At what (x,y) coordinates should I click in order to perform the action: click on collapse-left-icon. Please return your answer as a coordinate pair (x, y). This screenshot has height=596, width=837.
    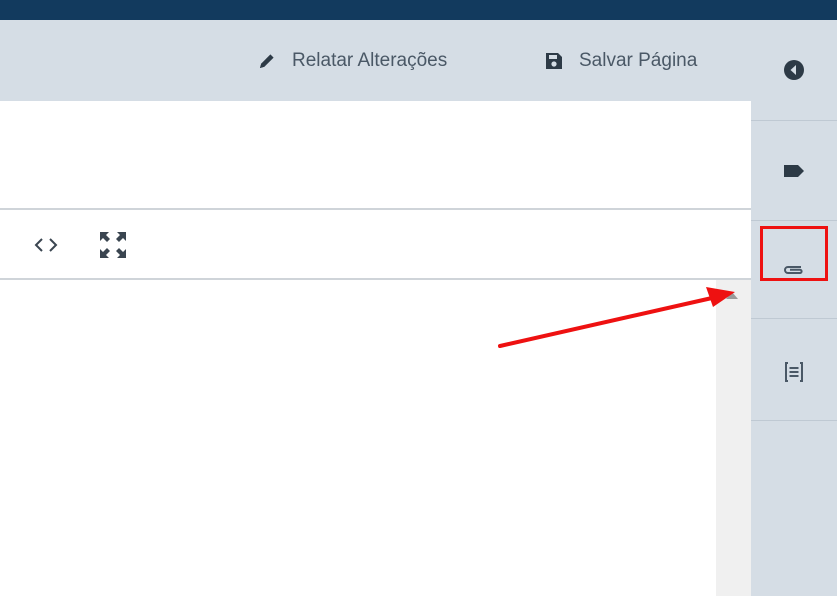
    Looking at the image, I should click on (794, 70).